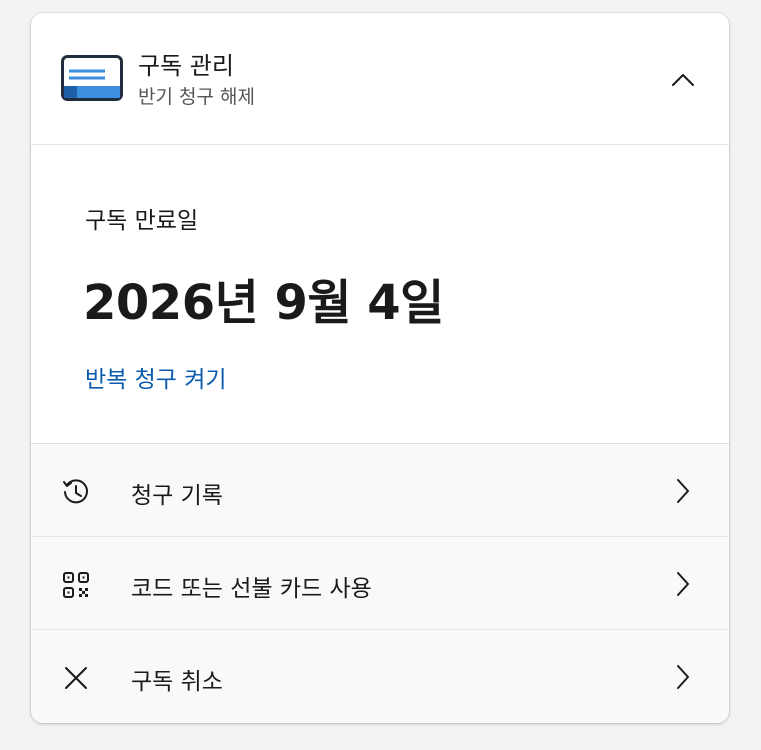  Describe the element at coordinates (380, 676) in the screenshot. I see `cancel-subscription-option: 구독 취소` at that location.